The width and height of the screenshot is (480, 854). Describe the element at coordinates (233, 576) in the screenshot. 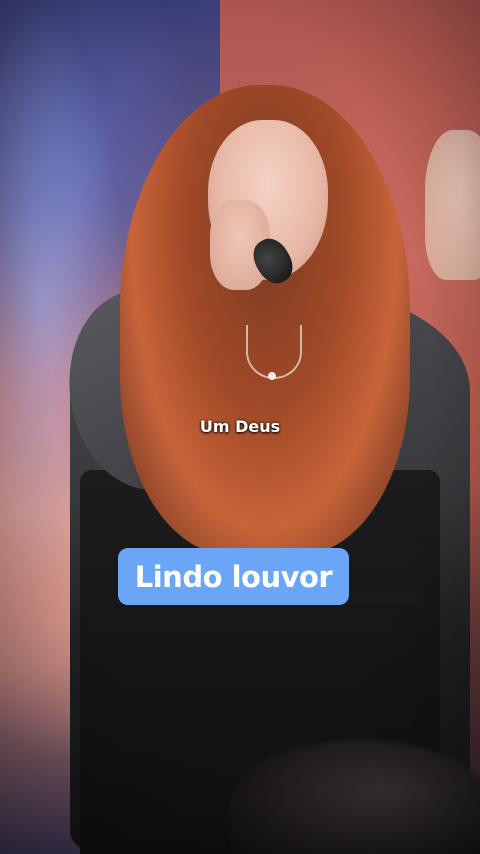

I see `caption-badge: Lindo louvor` at that location.